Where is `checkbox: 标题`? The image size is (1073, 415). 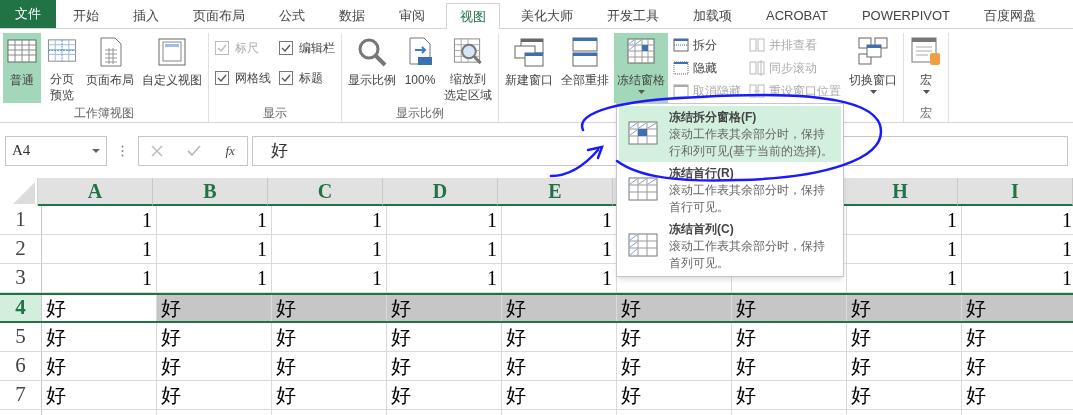 checkbox: 标题 is located at coordinates (307, 78).